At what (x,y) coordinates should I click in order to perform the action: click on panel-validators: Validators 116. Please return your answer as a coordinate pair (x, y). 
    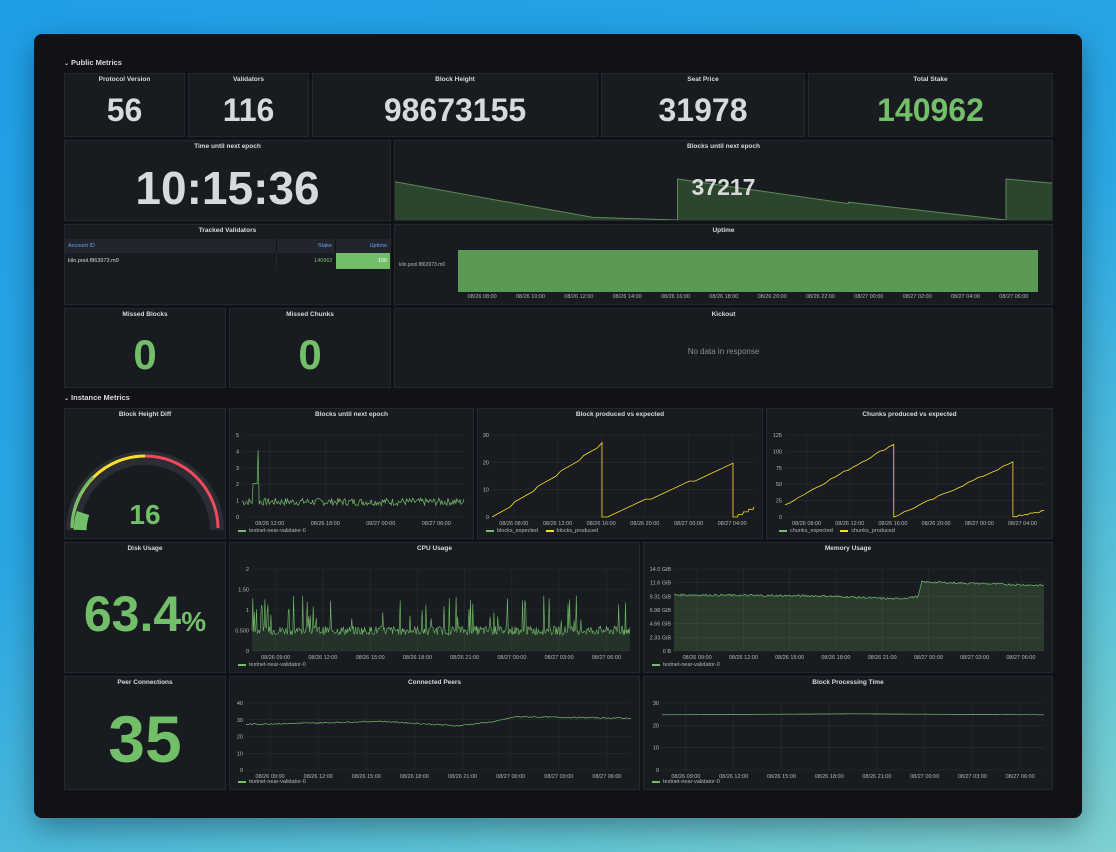
    Looking at the image, I should click on (248, 105).